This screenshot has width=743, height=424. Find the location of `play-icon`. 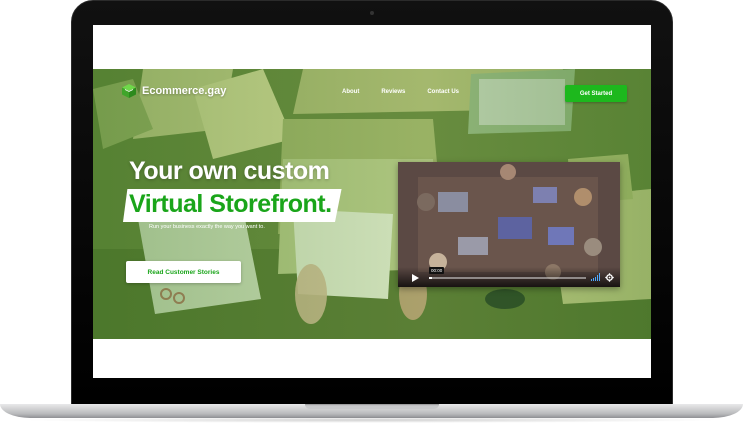

play-icon is located at coordinates (415, 278).